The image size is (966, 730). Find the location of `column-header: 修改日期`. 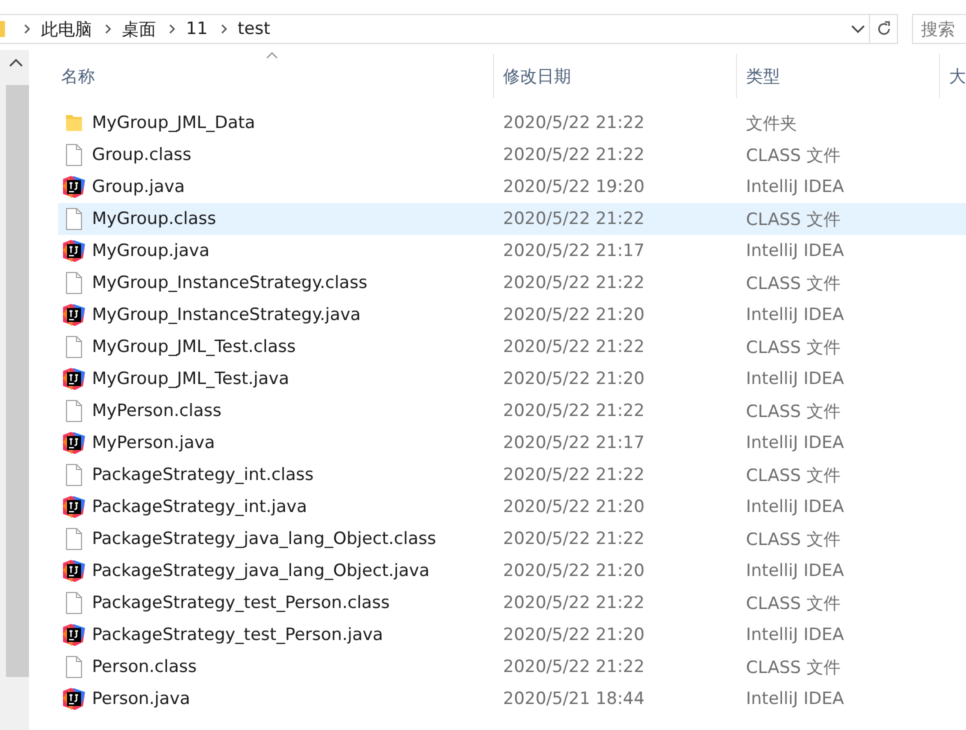

column-header: 修改日期 is located at coordinates (537, 76).